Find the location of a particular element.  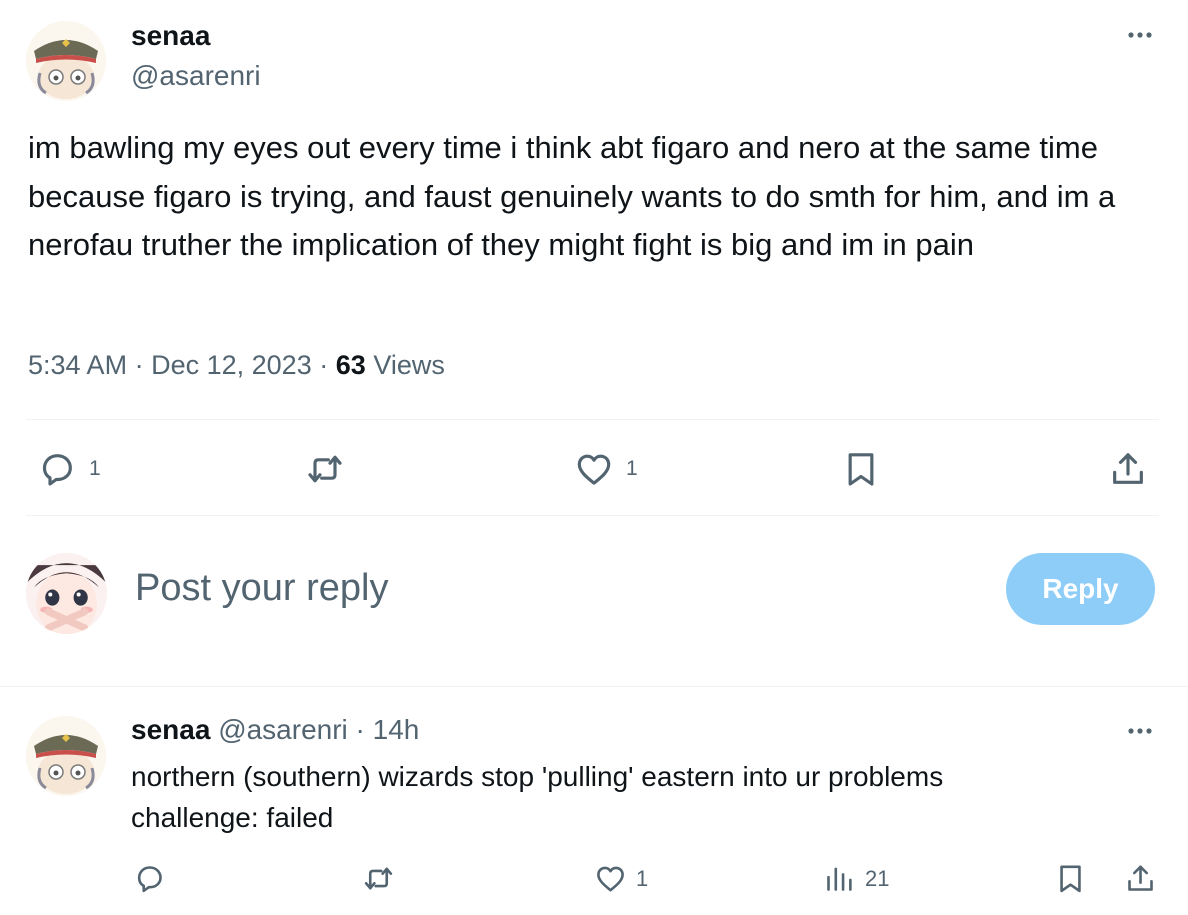

reply-author-name: senaa is located at coordinates (170, 729).